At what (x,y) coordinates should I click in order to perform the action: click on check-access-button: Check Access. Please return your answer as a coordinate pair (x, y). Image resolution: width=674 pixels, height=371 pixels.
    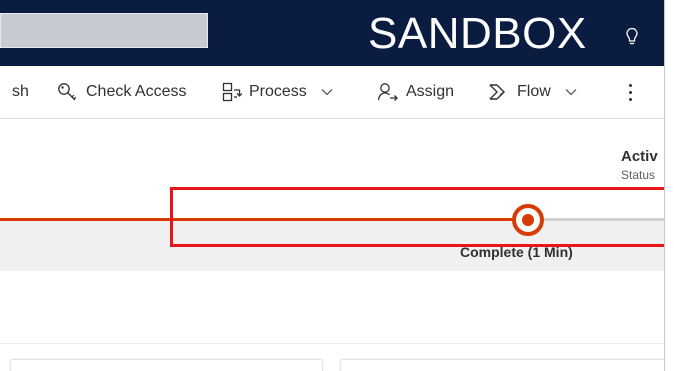
    Looking at the image, I should click on (121, 92).